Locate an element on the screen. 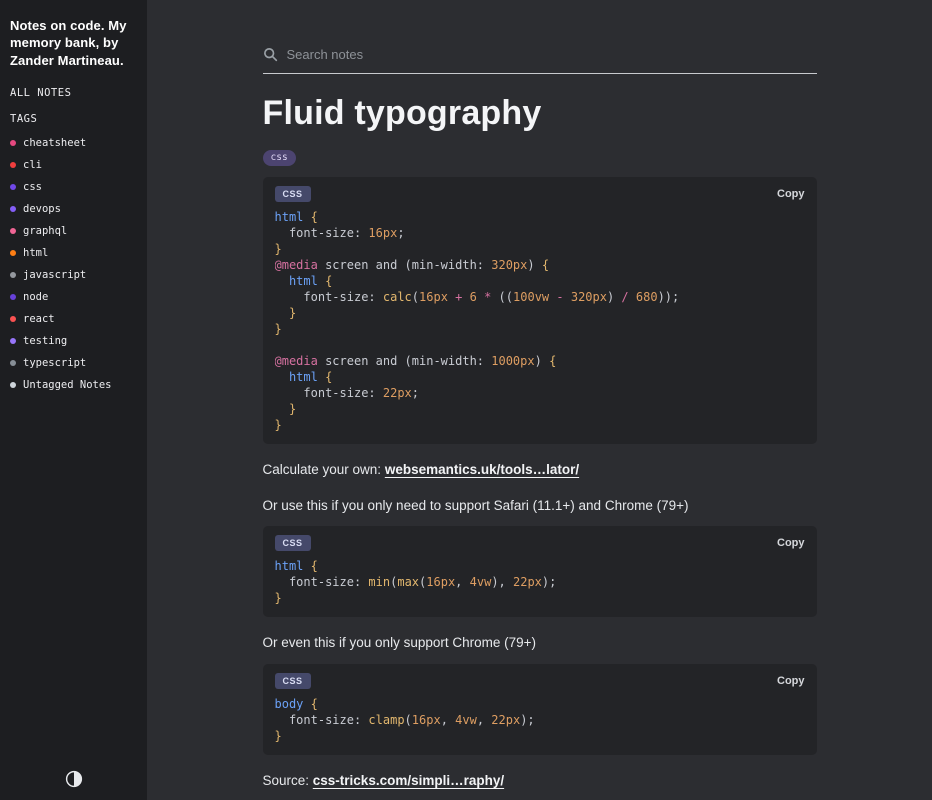  search-input is located at coordinates (551, 54).